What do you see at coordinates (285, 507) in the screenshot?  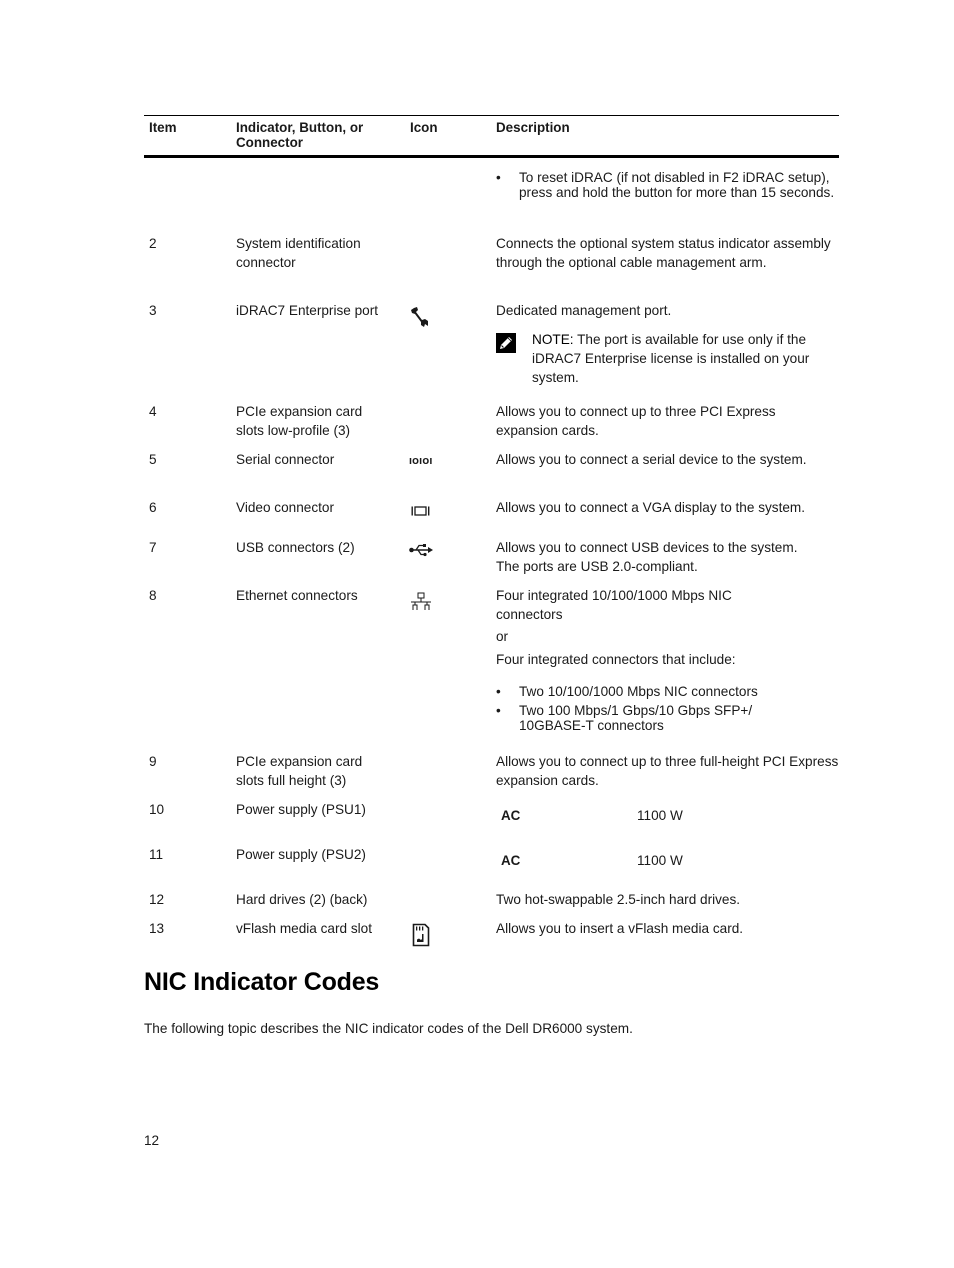 I see `row-name: Video connector` at bounding box center [285, 507].